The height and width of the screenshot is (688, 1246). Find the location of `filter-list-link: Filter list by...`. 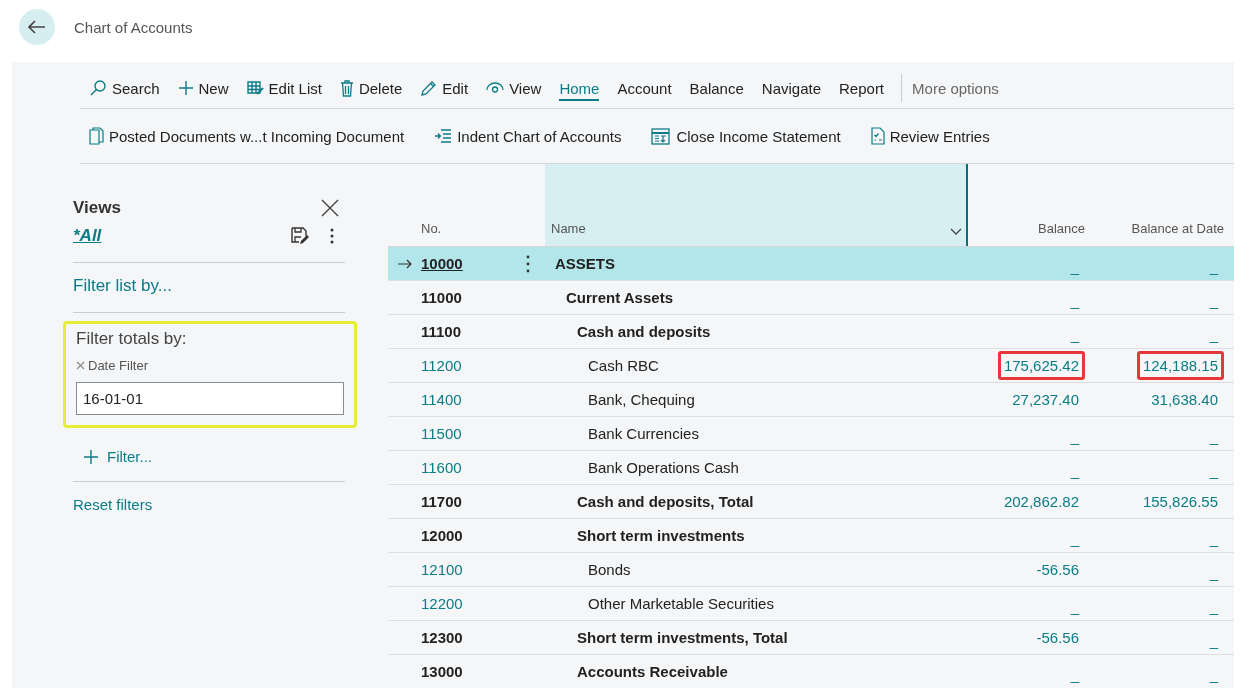

filter-list-link: Filter list by... is located at coordinates (209, 286).